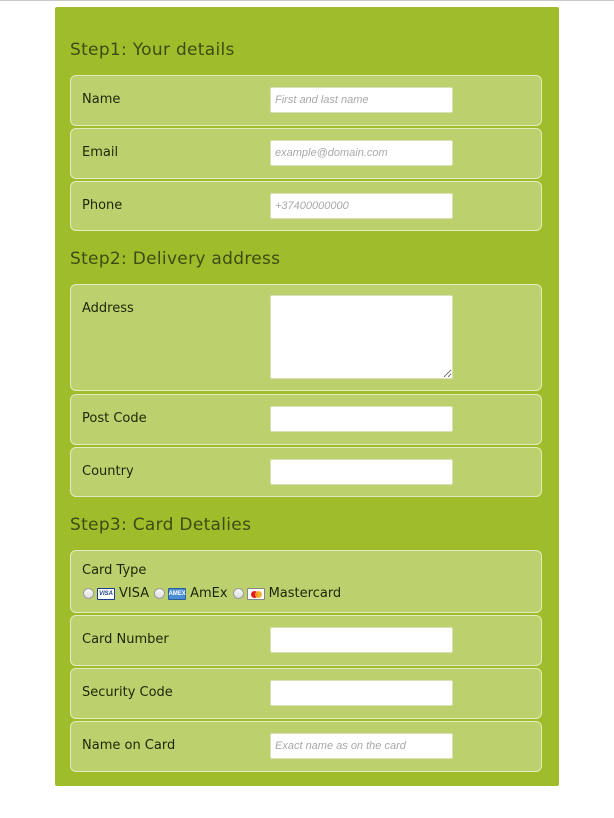 The width and height of the screenshot is (614, 818). I want to click on security-code-row: Security Code, so click(306, 693).